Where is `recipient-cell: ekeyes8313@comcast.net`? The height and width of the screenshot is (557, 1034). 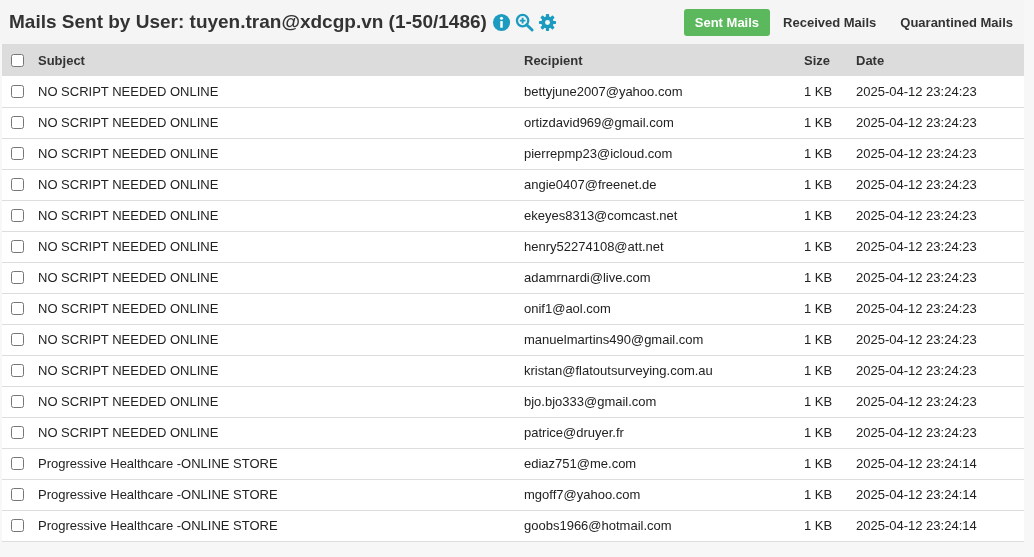 recipient-cell: ekeyes8313@comcast.net is located at coordinates (601, 215).